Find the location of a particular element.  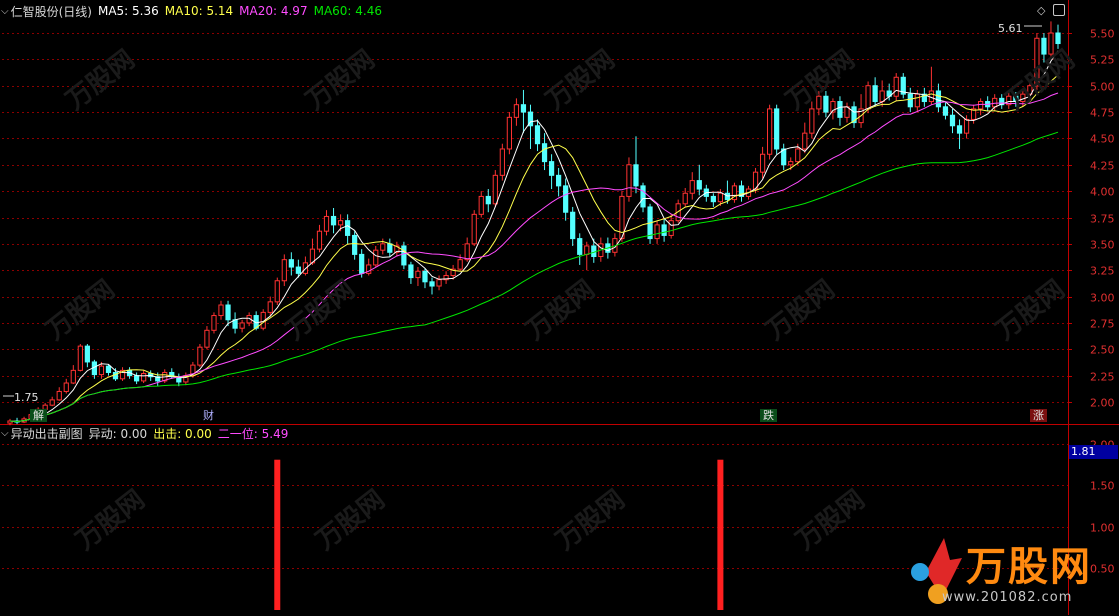

main-tick-label: 2.00 is located at coordinates (1102, 403).